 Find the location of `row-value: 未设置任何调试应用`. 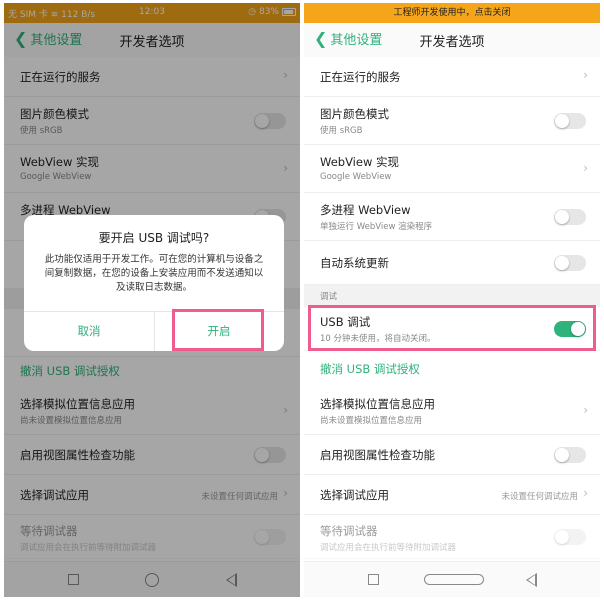

row-value: 未设置任何调试应用 is located at coordinates (539, 497).